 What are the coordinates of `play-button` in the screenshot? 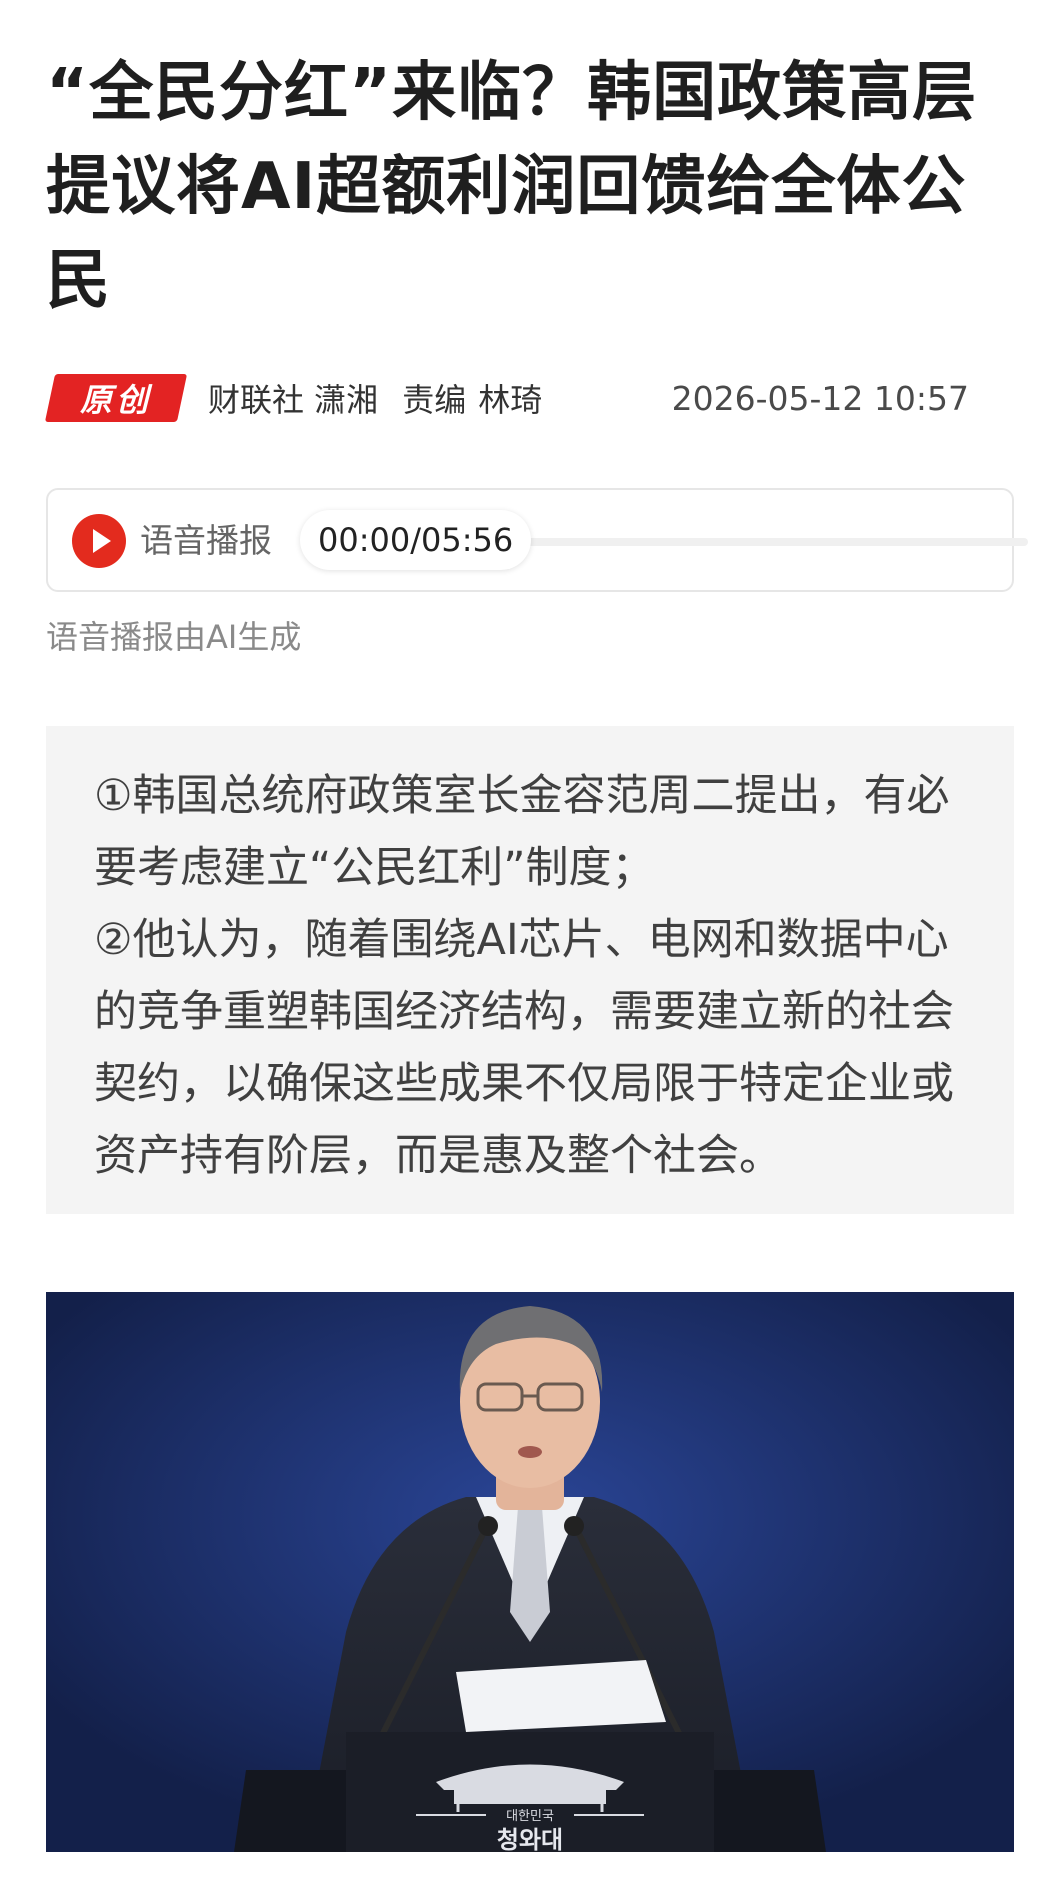 It's located at (99, 541).